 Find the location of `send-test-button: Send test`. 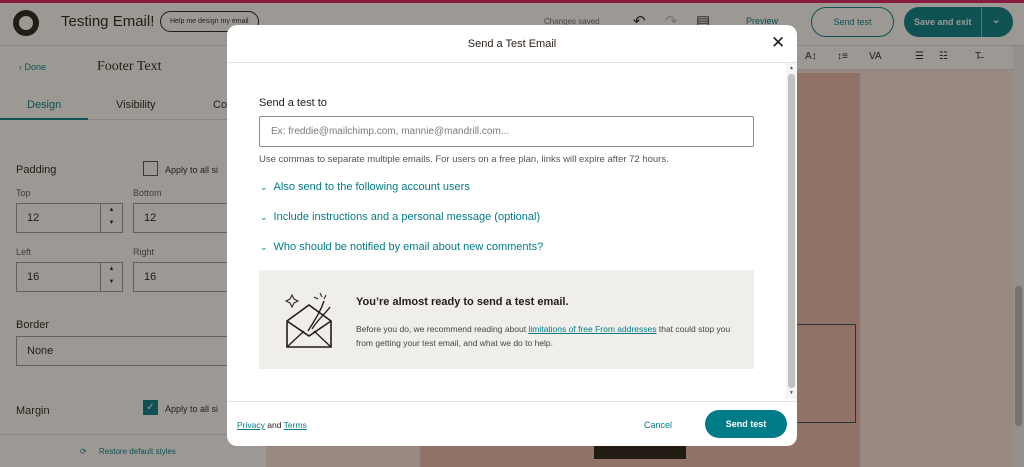

send-test-button: Send test is located at coordinates (746, 424).